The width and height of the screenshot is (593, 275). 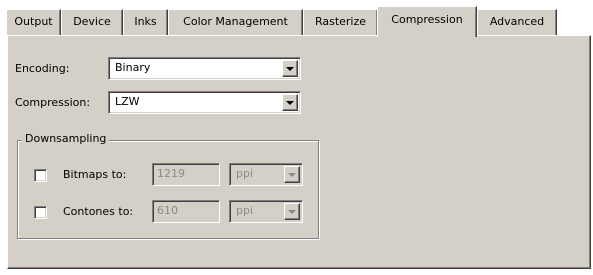 I want to click on contones-unit-select: ppi, so click(x=266, y=211).